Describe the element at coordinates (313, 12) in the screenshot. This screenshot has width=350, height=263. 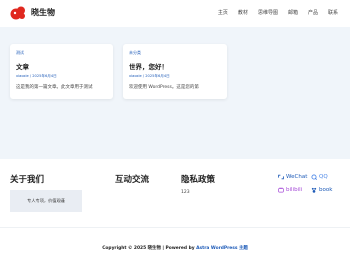
I see `nav-item-products: 产品` at that location.